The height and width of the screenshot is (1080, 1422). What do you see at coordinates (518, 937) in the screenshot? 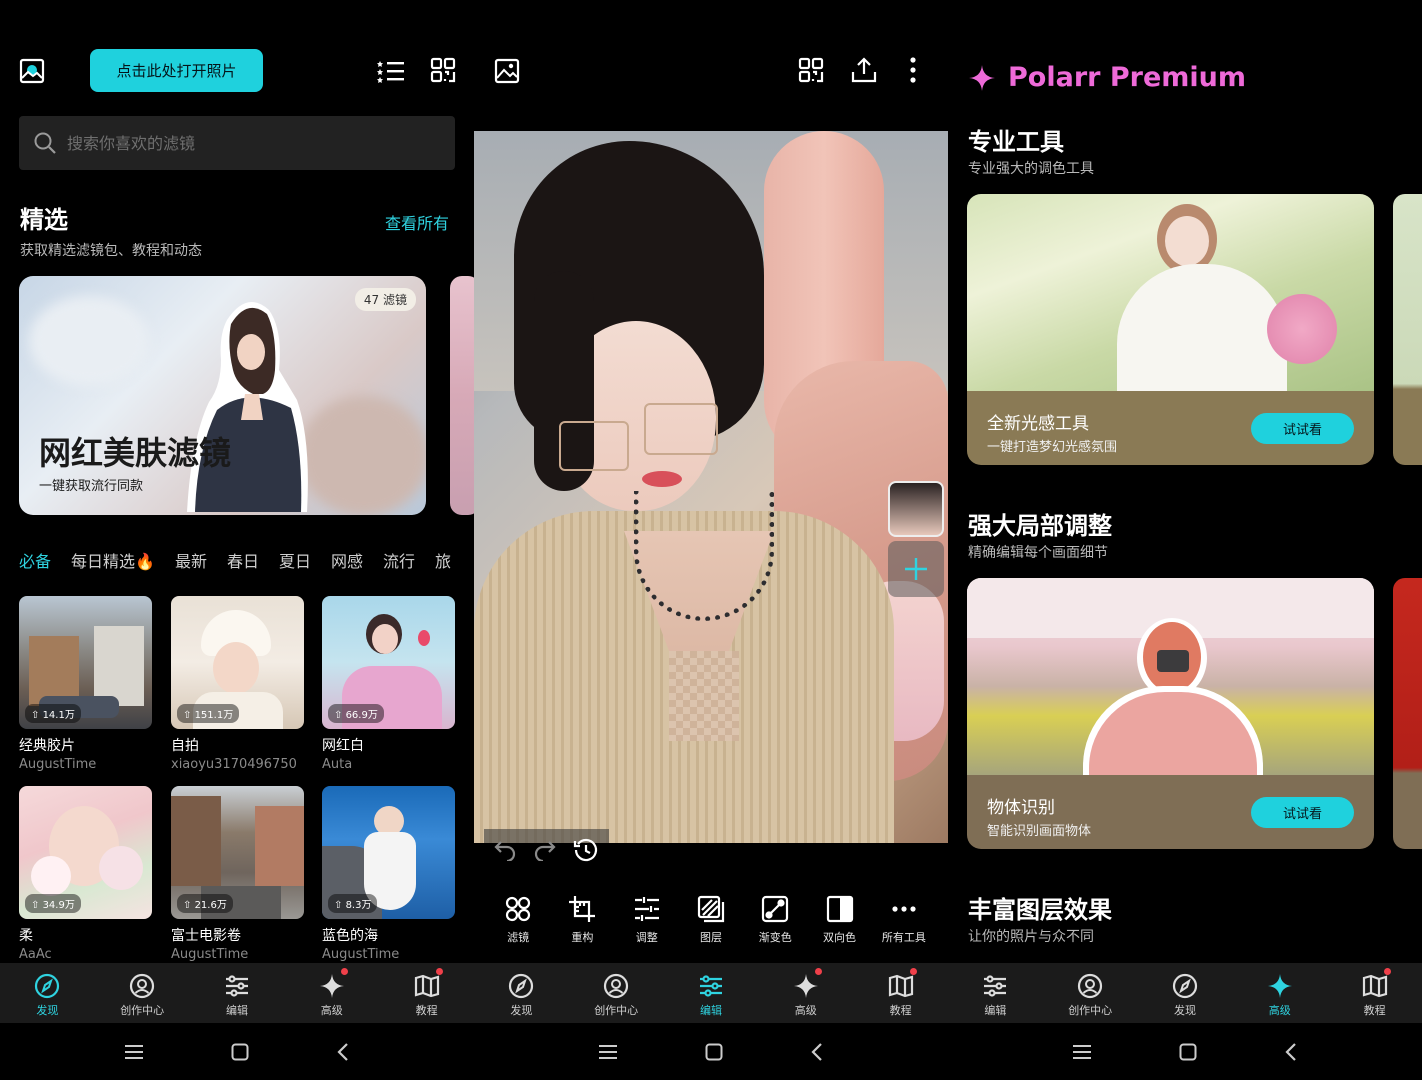
I see `tool-label: 滤镜` at bounding box center [518, 937].